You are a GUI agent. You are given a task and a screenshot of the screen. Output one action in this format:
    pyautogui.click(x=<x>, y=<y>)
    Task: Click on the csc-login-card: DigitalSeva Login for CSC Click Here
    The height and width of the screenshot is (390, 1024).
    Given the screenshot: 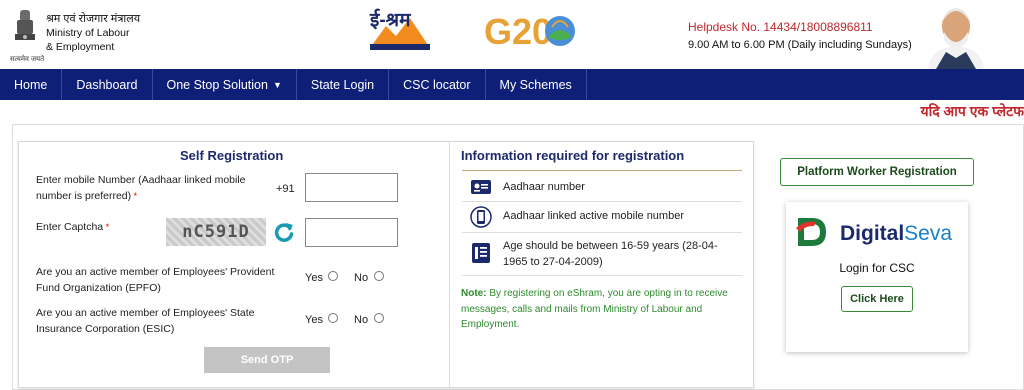 What is the action you would take?
    pyautogui.click(x=877, y=277)
    